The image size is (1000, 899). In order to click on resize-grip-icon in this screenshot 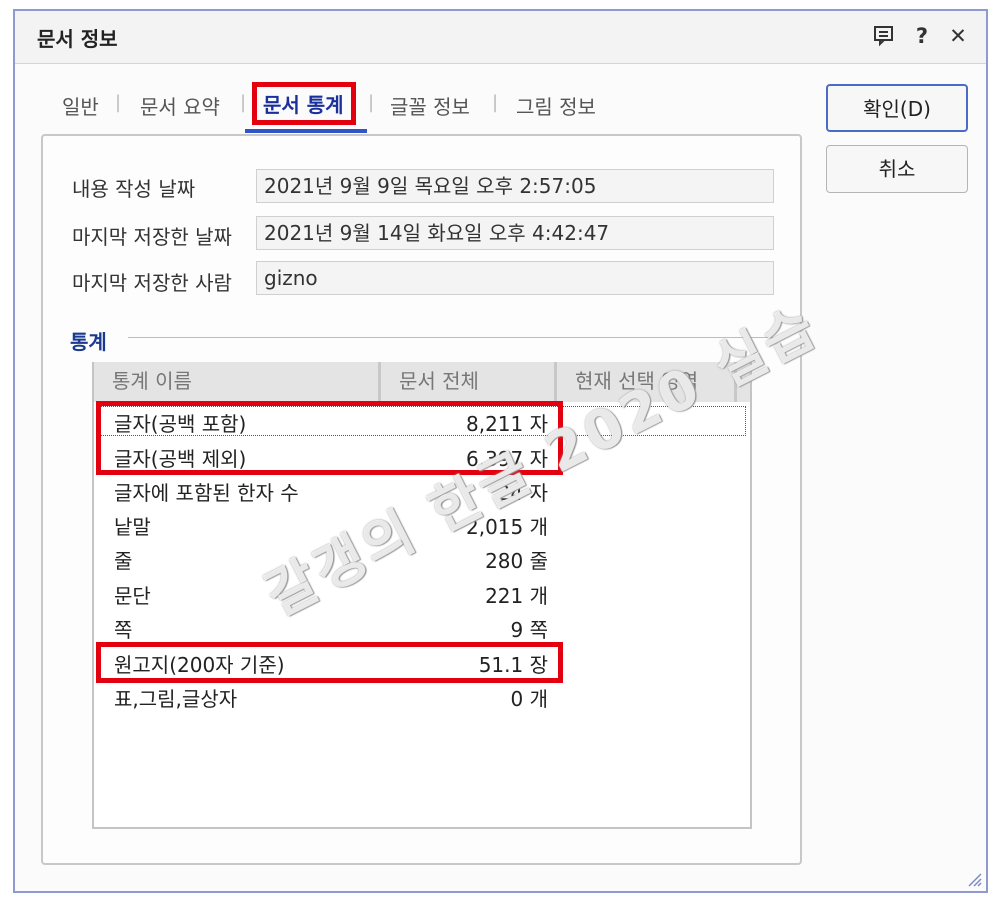, I will do `click(973, 878)`.